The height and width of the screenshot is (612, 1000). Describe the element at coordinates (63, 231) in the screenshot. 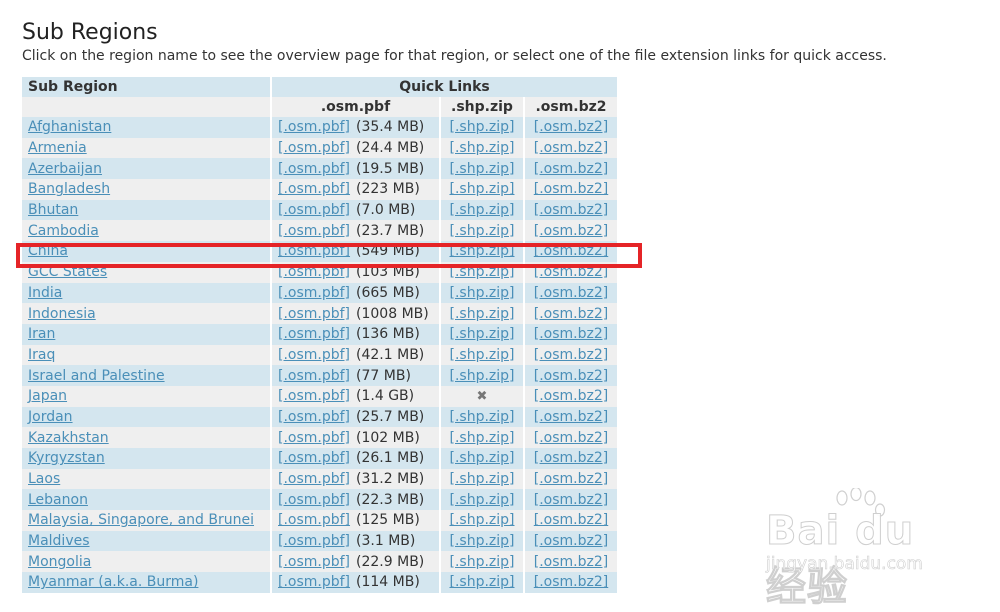

I see `region-link: Cambodia` at that location.